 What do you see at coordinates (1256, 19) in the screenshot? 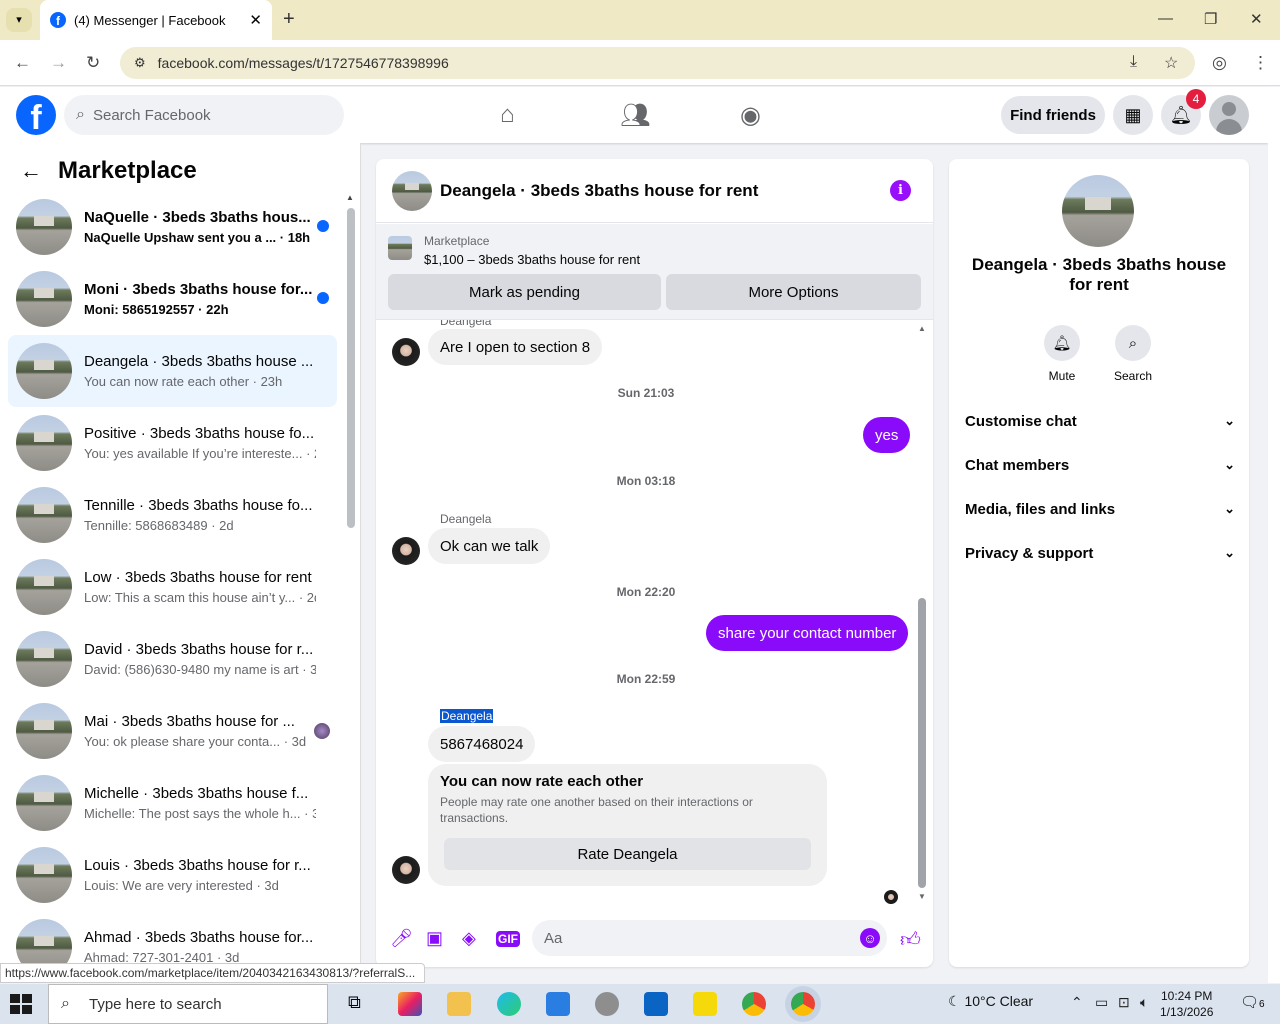
I see `window-close-icon: ✕` at bounding box center [1256, 19].